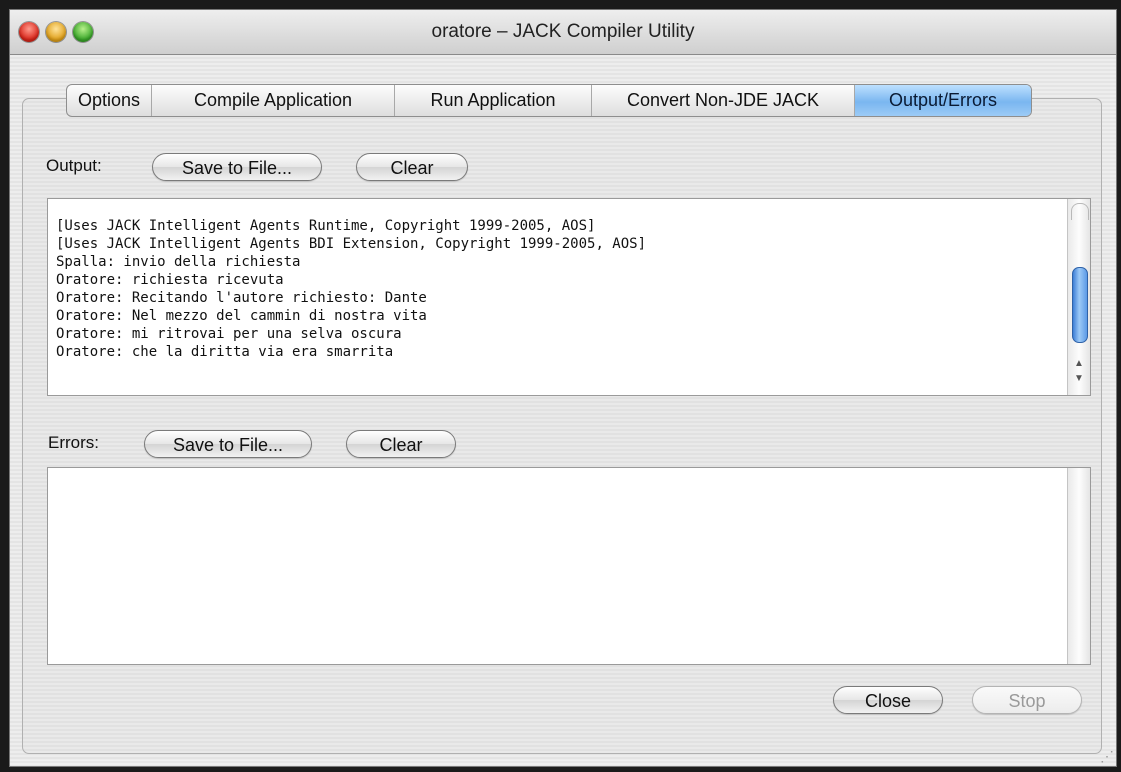  What do you see at coordinates (1027, 700) in the screenshot?
I see `stop-button: Stop` at bounding box center [1027, 700].